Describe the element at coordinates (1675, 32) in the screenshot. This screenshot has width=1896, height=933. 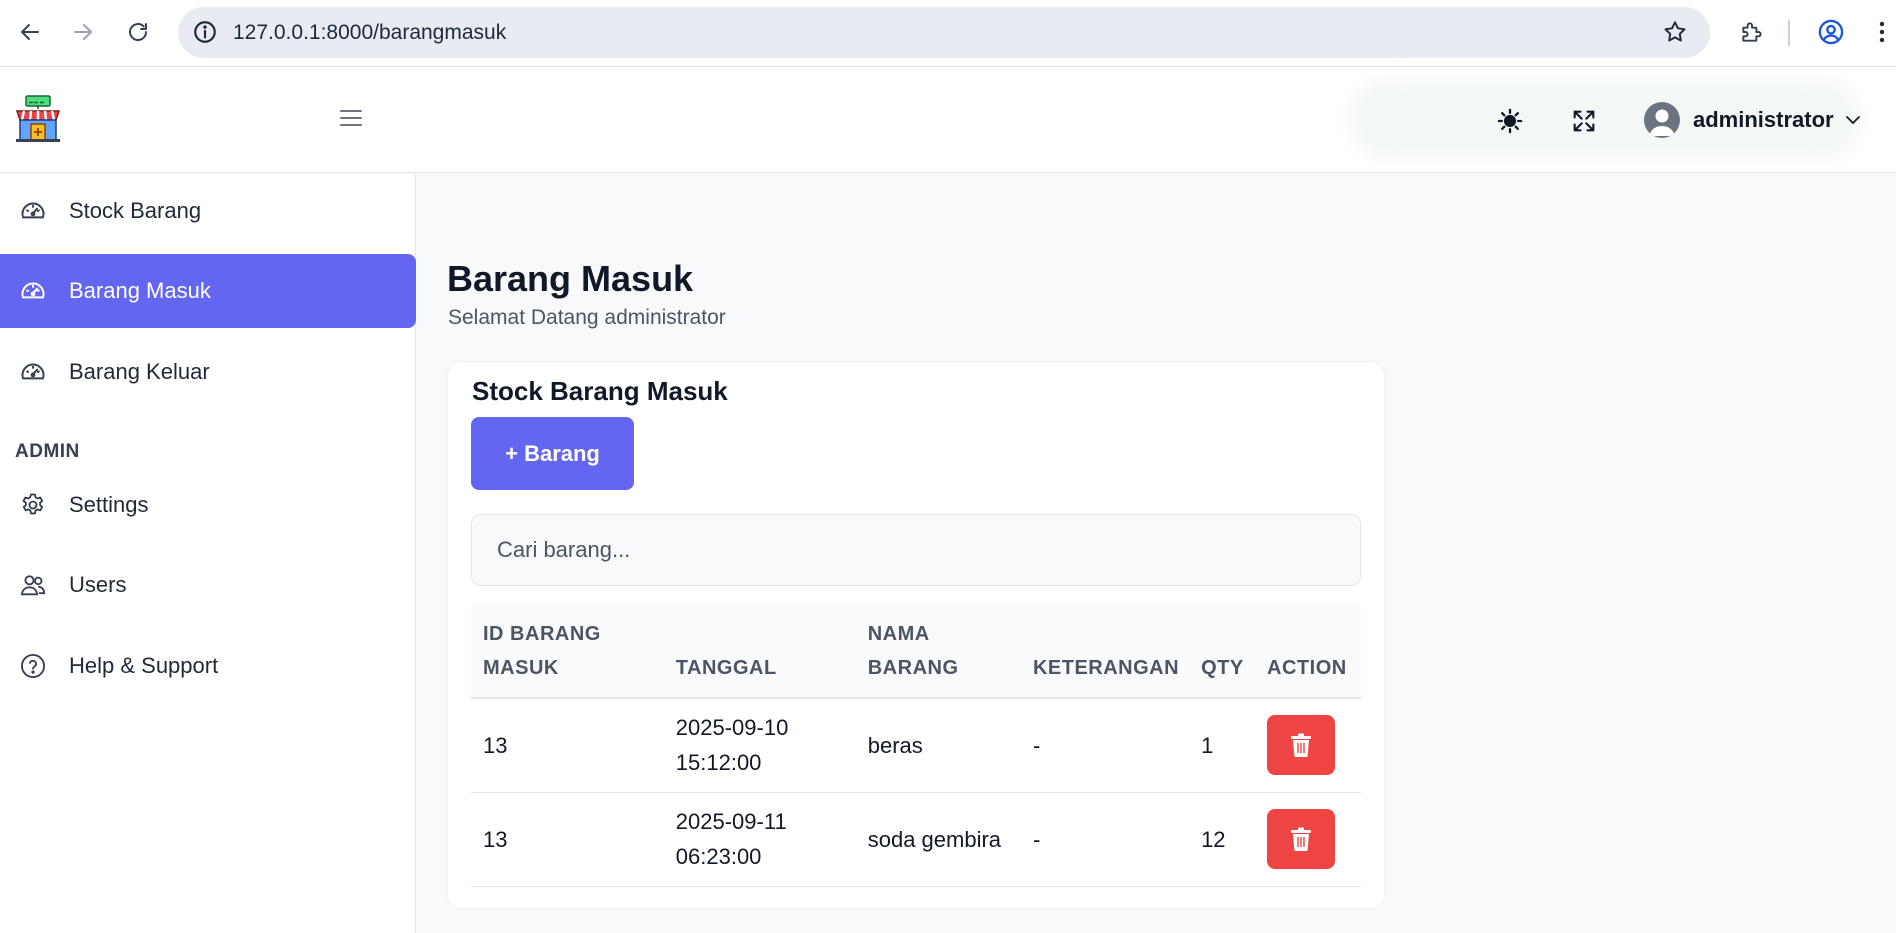
I see `bookmark-star-icon` at that location.